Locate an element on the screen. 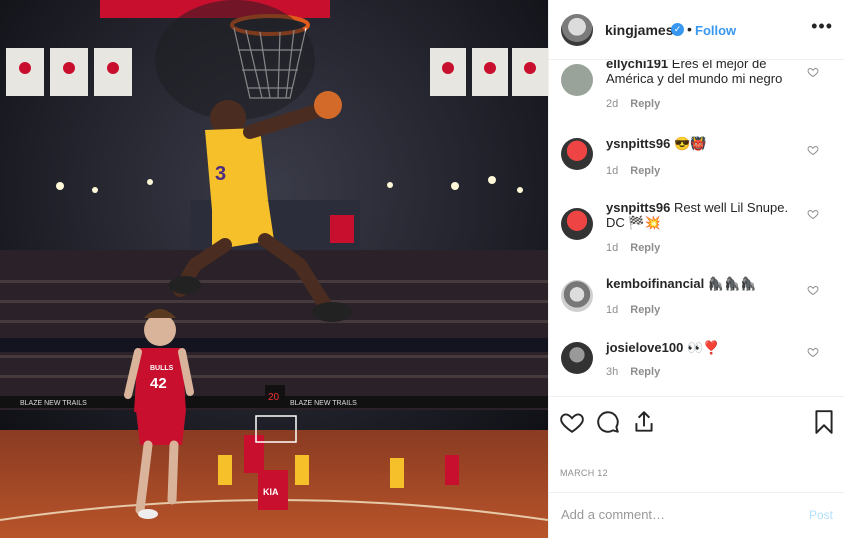 This screenshot has width=844, height=538. share-icon is located at coordinates (644, 422).